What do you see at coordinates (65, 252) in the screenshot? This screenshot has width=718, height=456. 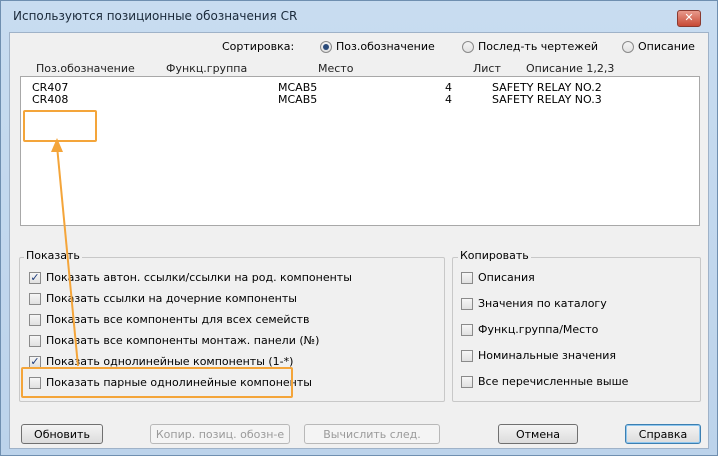 I see `annotation-arrow` at bounding box center [65, 252].